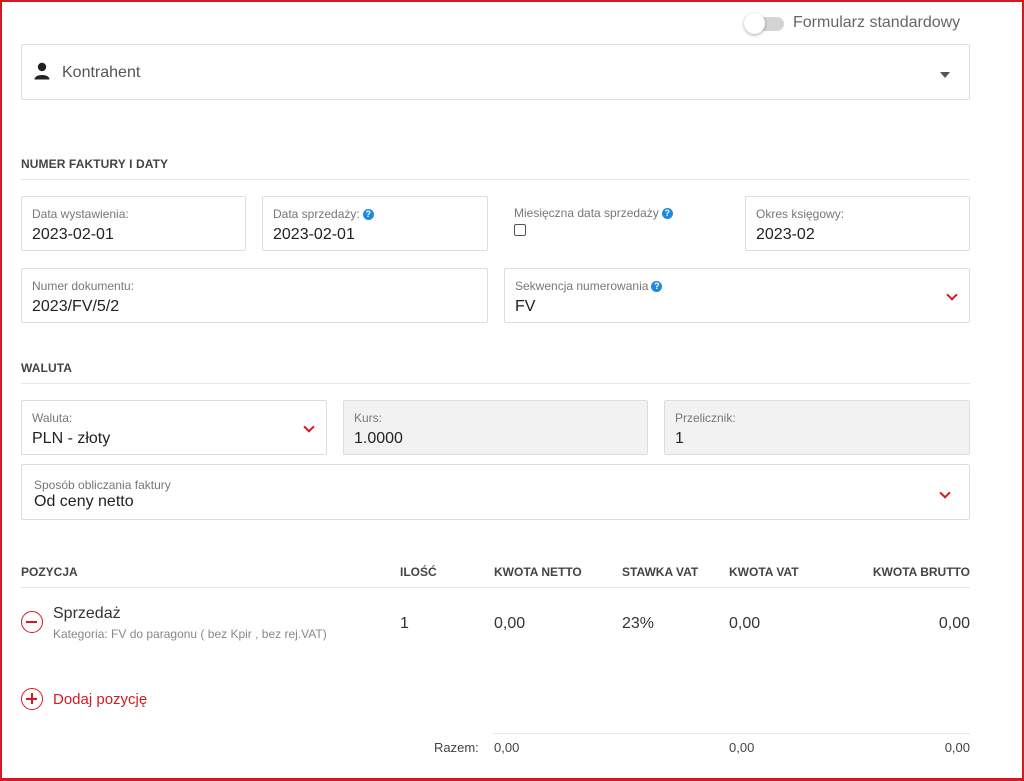 This screenshot has height=781, width=1024. I want to click on col-header-vat-rate: STAWKA VAT, so click(660, 572).